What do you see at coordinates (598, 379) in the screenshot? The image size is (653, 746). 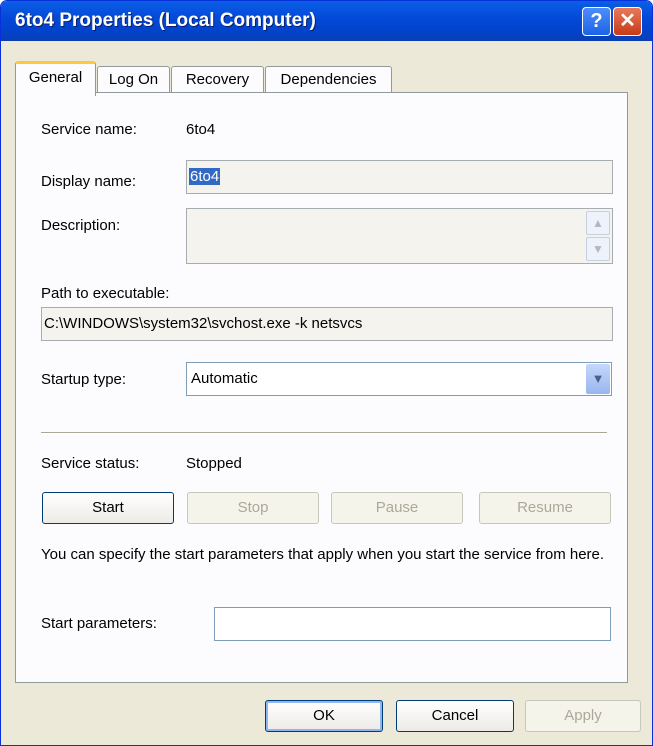 I see `chevron-down-icon: ▼` at bounding box center [598, 379].